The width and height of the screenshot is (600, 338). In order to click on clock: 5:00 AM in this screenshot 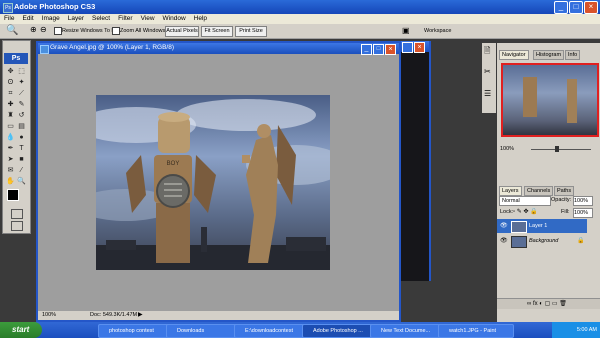, I will do `click(587, 330)`.